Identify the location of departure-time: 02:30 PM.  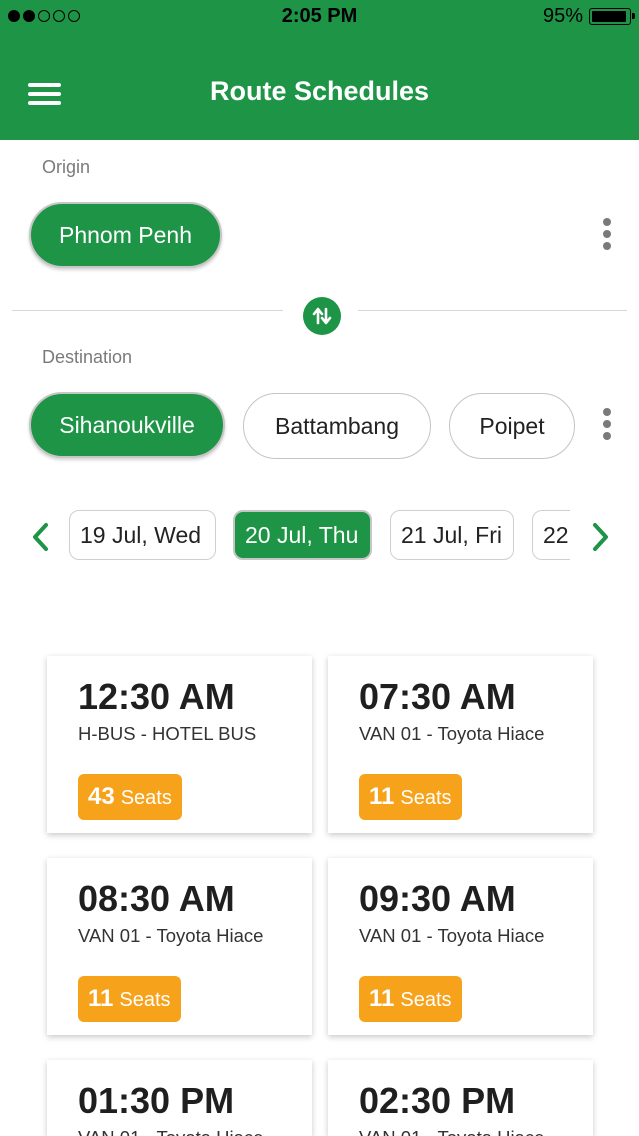
(437, 1100).